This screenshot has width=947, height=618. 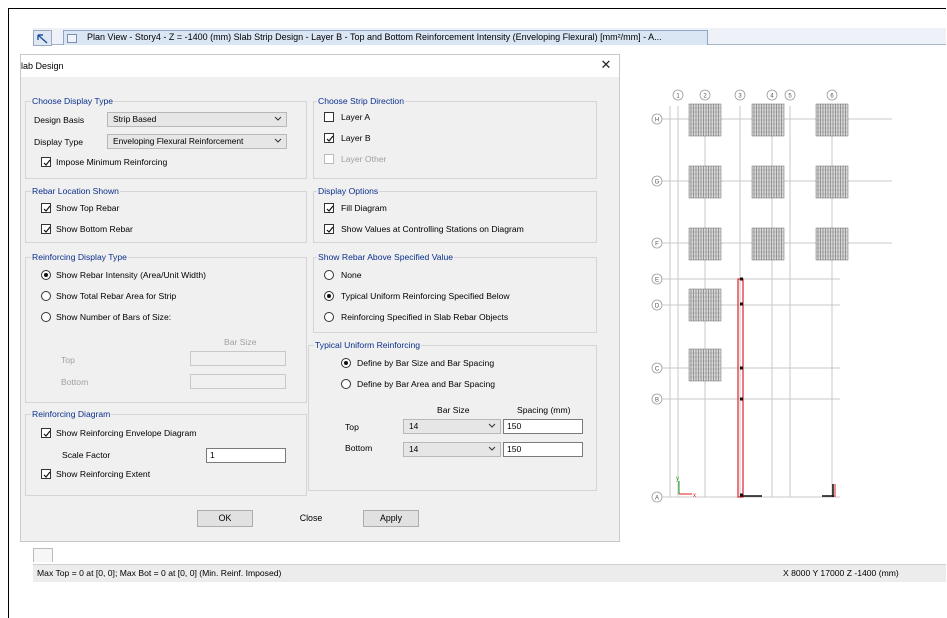 I want to click on show-top-rebar-label: Show Top Rebar, so click(x=88, y=208).